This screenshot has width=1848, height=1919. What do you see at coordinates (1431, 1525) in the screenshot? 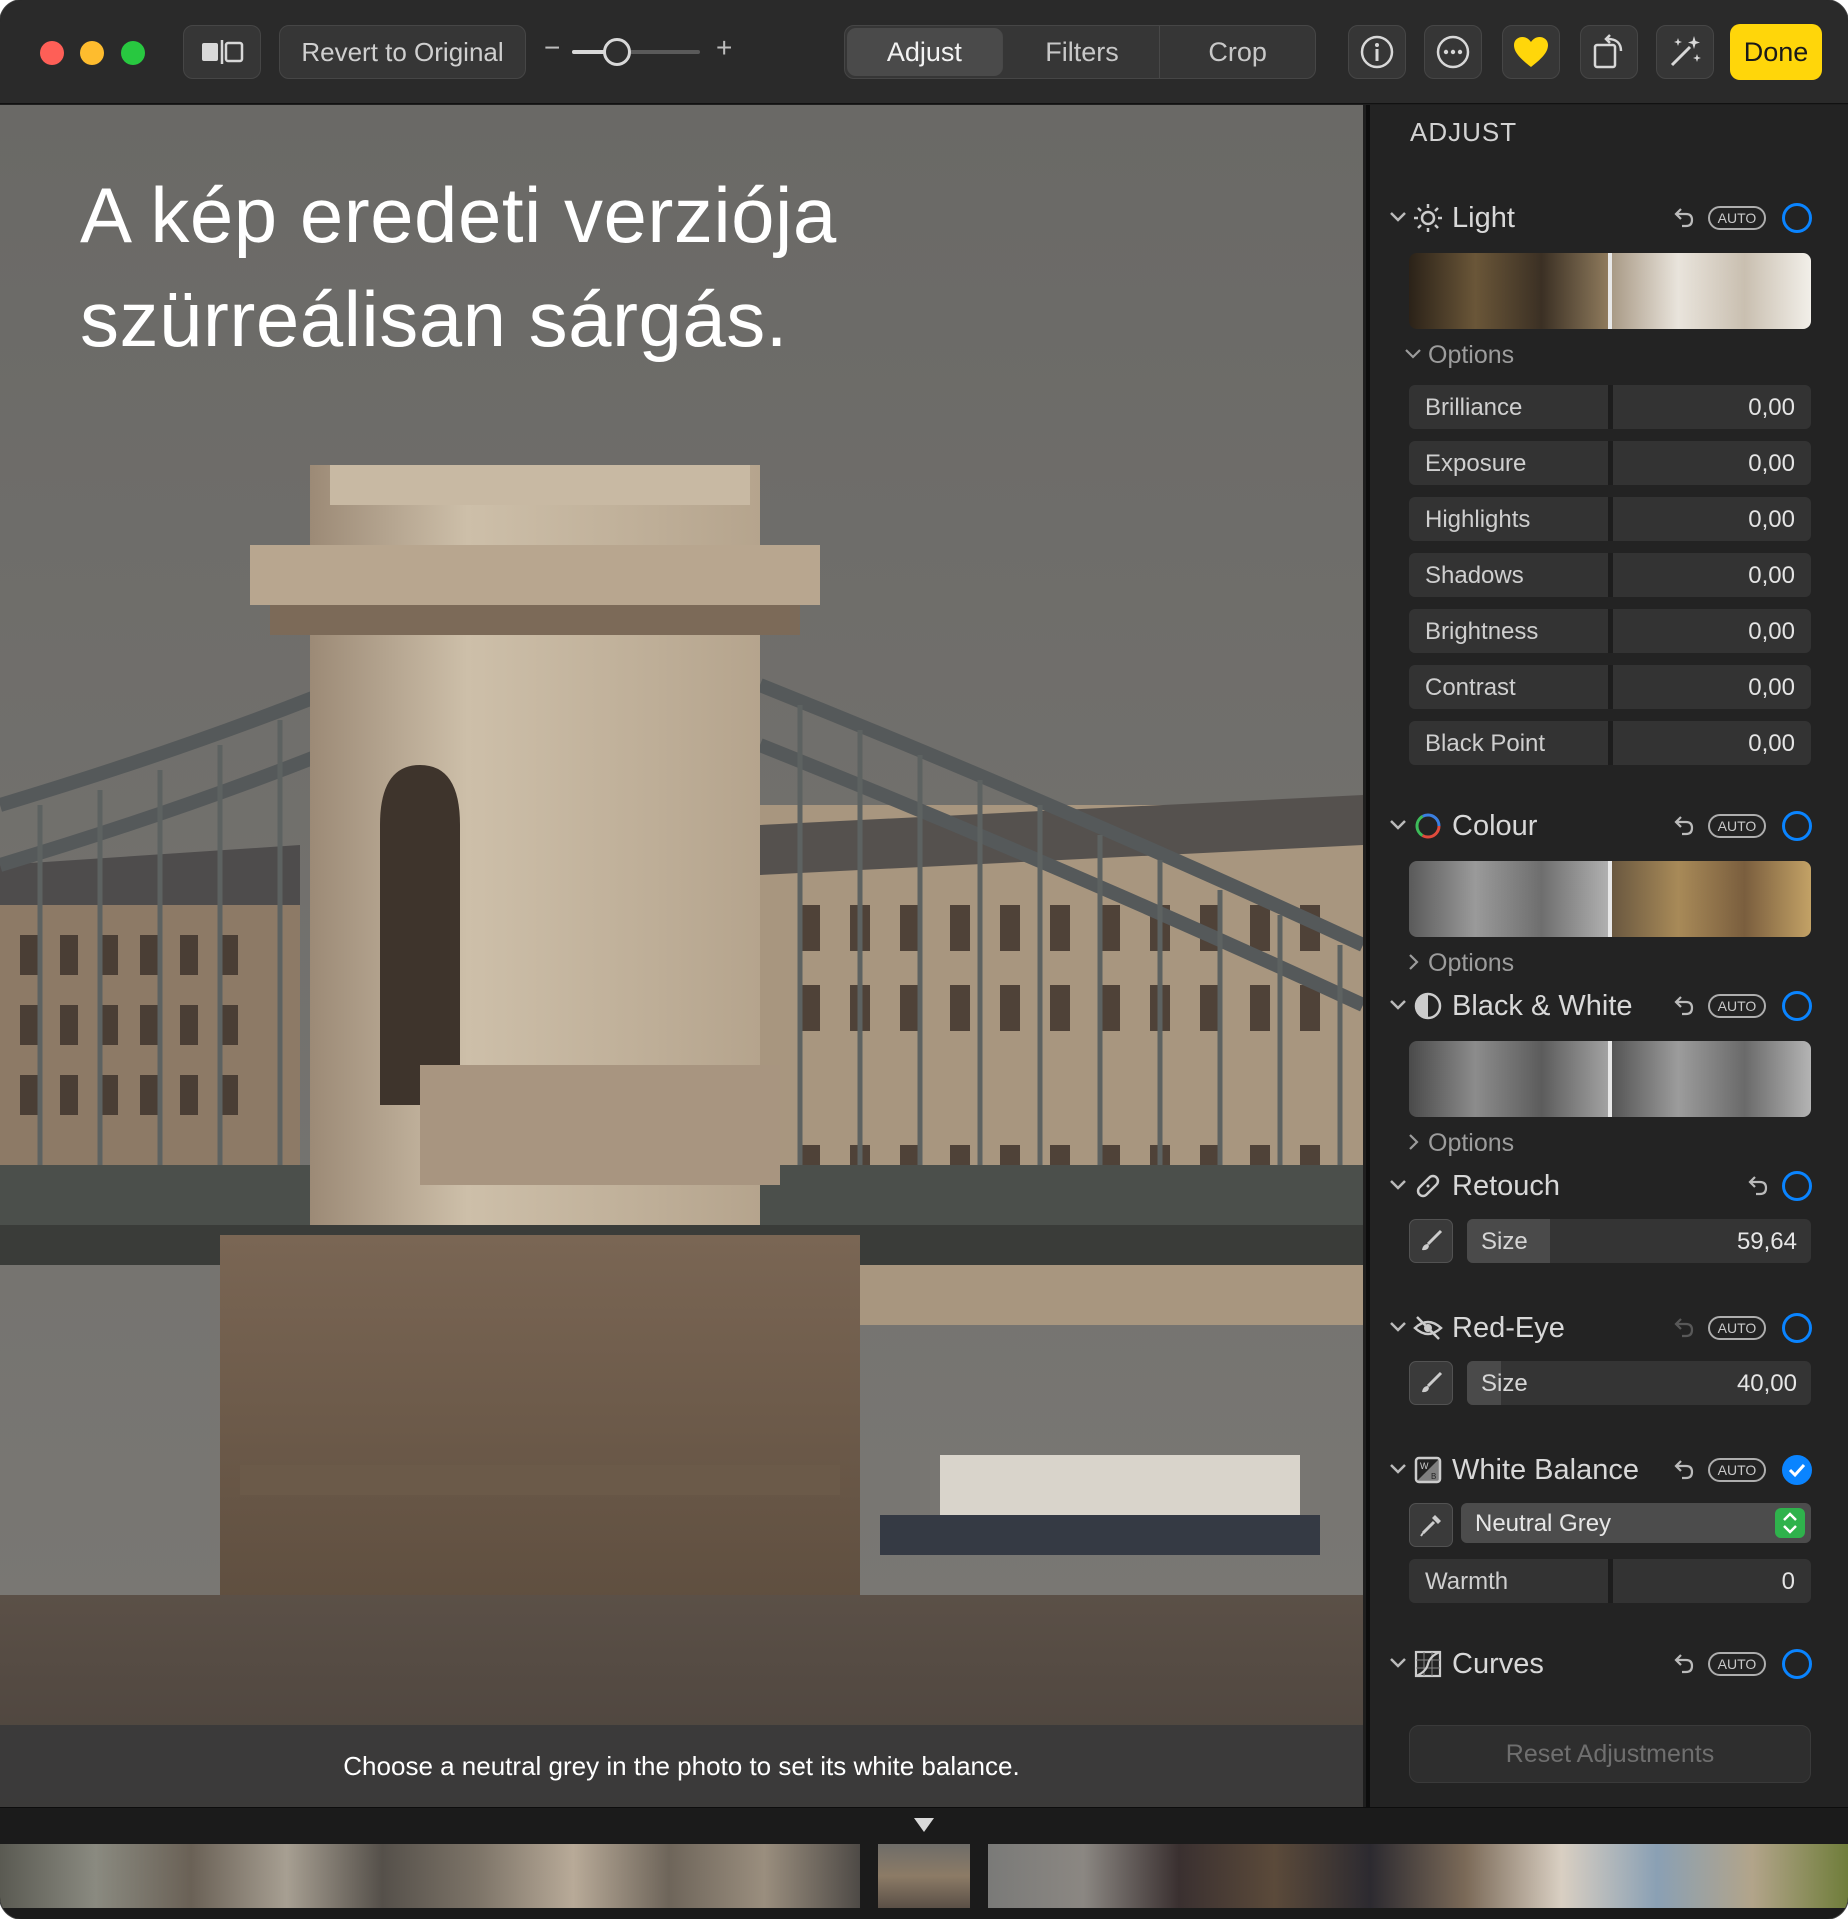
I see `eyedropper-button` at bounding box center [1431, 1525].